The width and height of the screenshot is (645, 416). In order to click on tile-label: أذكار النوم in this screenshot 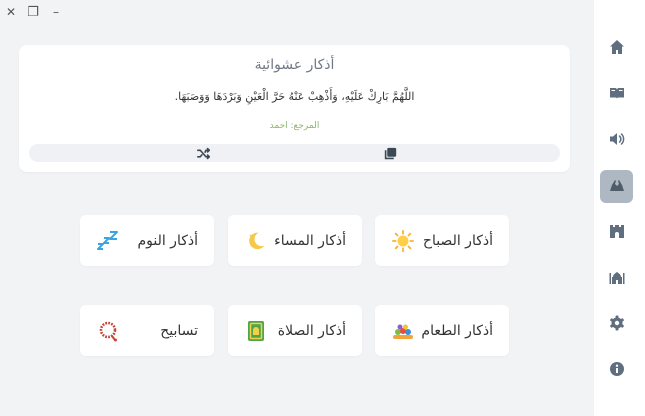, I will do `click(167, 240)`.